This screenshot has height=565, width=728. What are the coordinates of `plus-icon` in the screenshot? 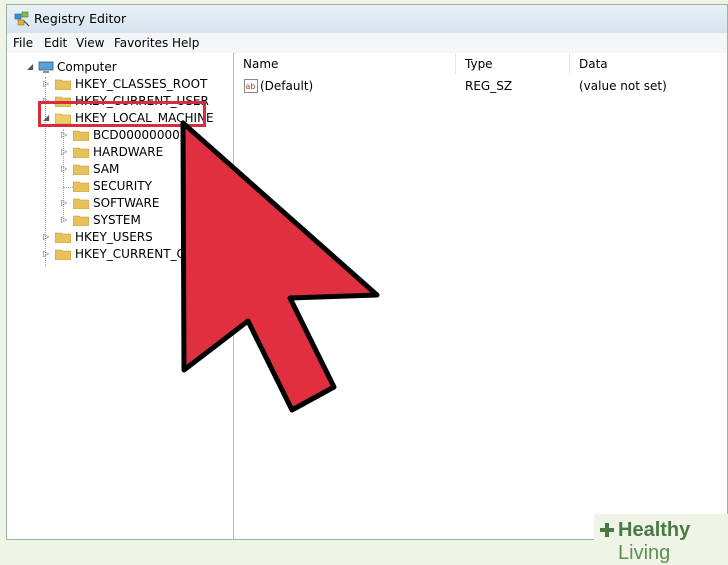 It's located at (607, 530).